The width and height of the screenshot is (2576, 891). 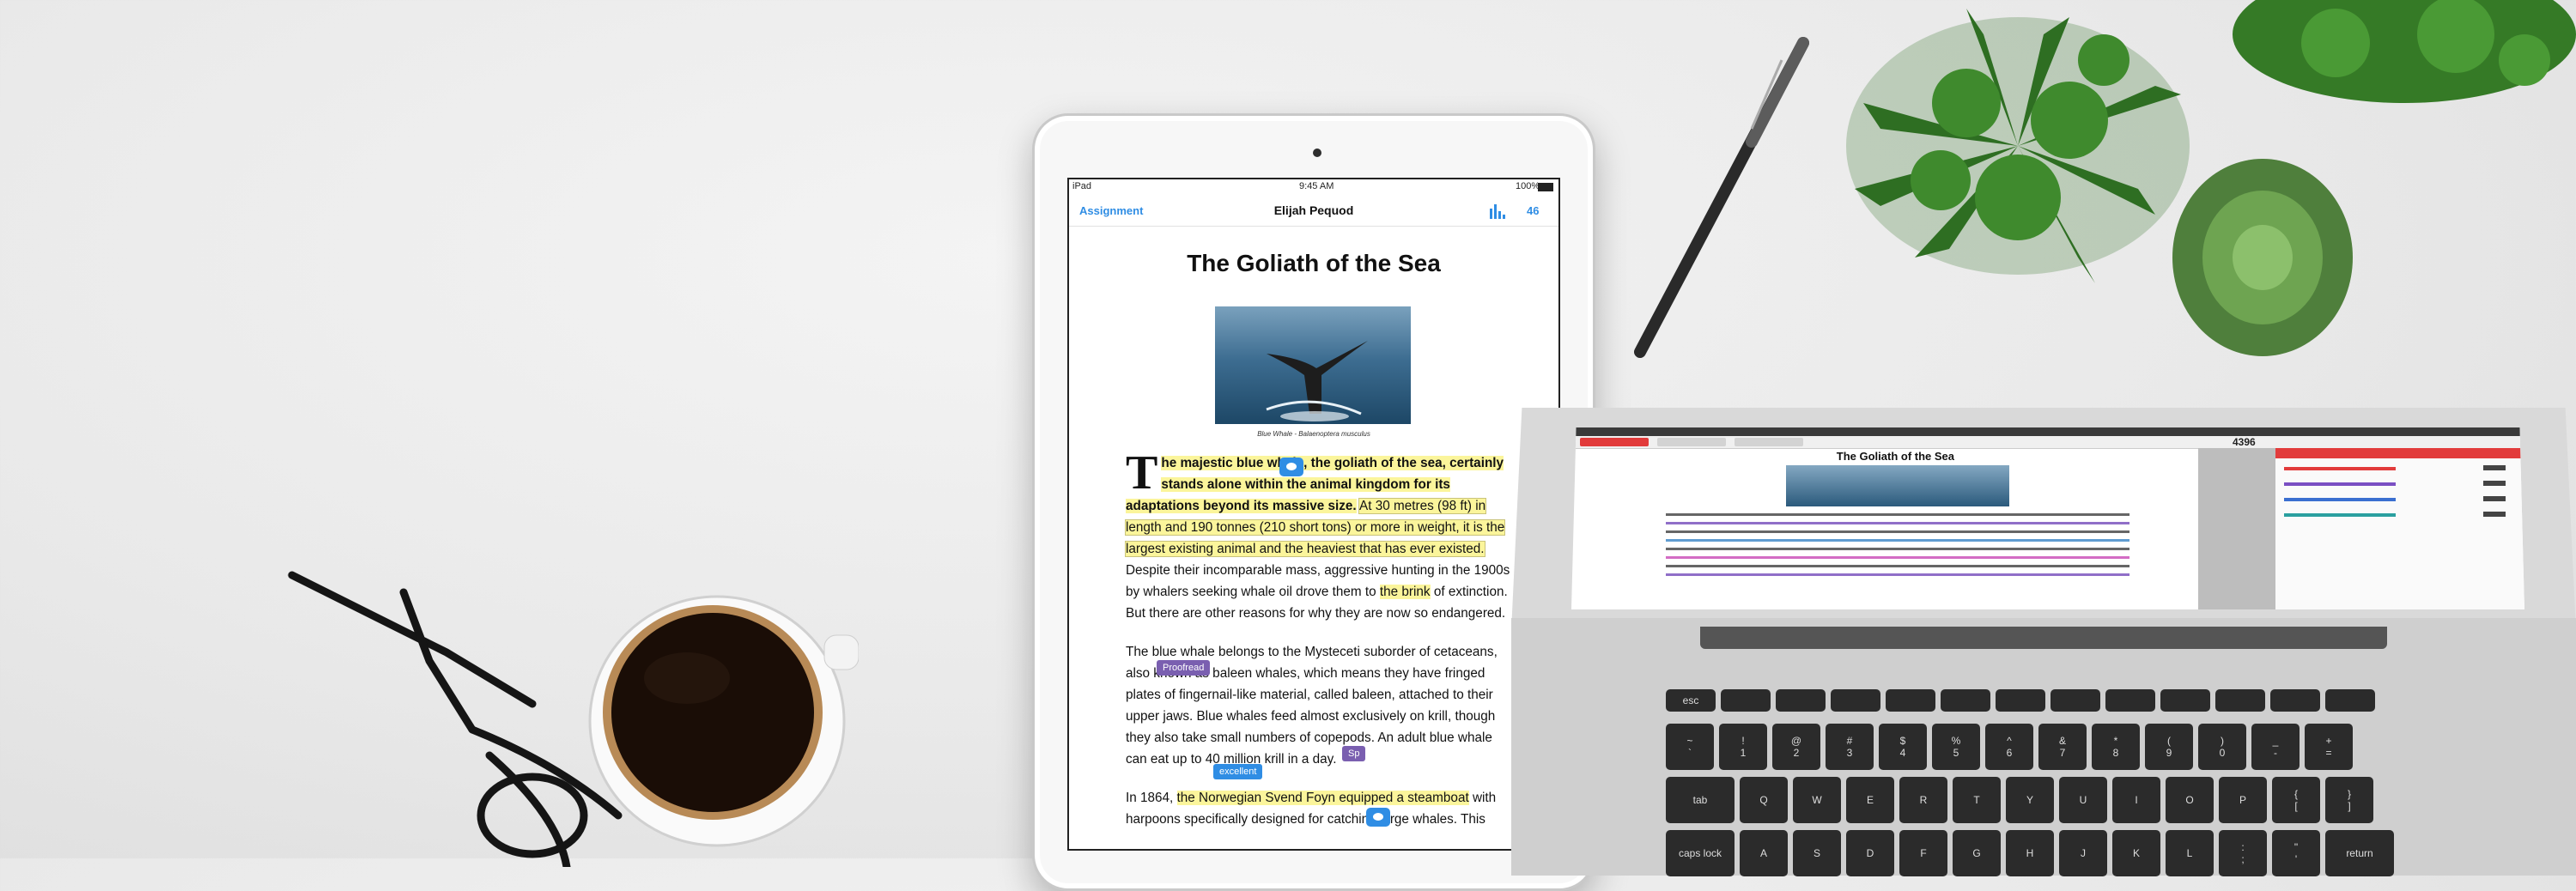 I want to click on spelling-tag: Sp, so click(x=1354, y=753).